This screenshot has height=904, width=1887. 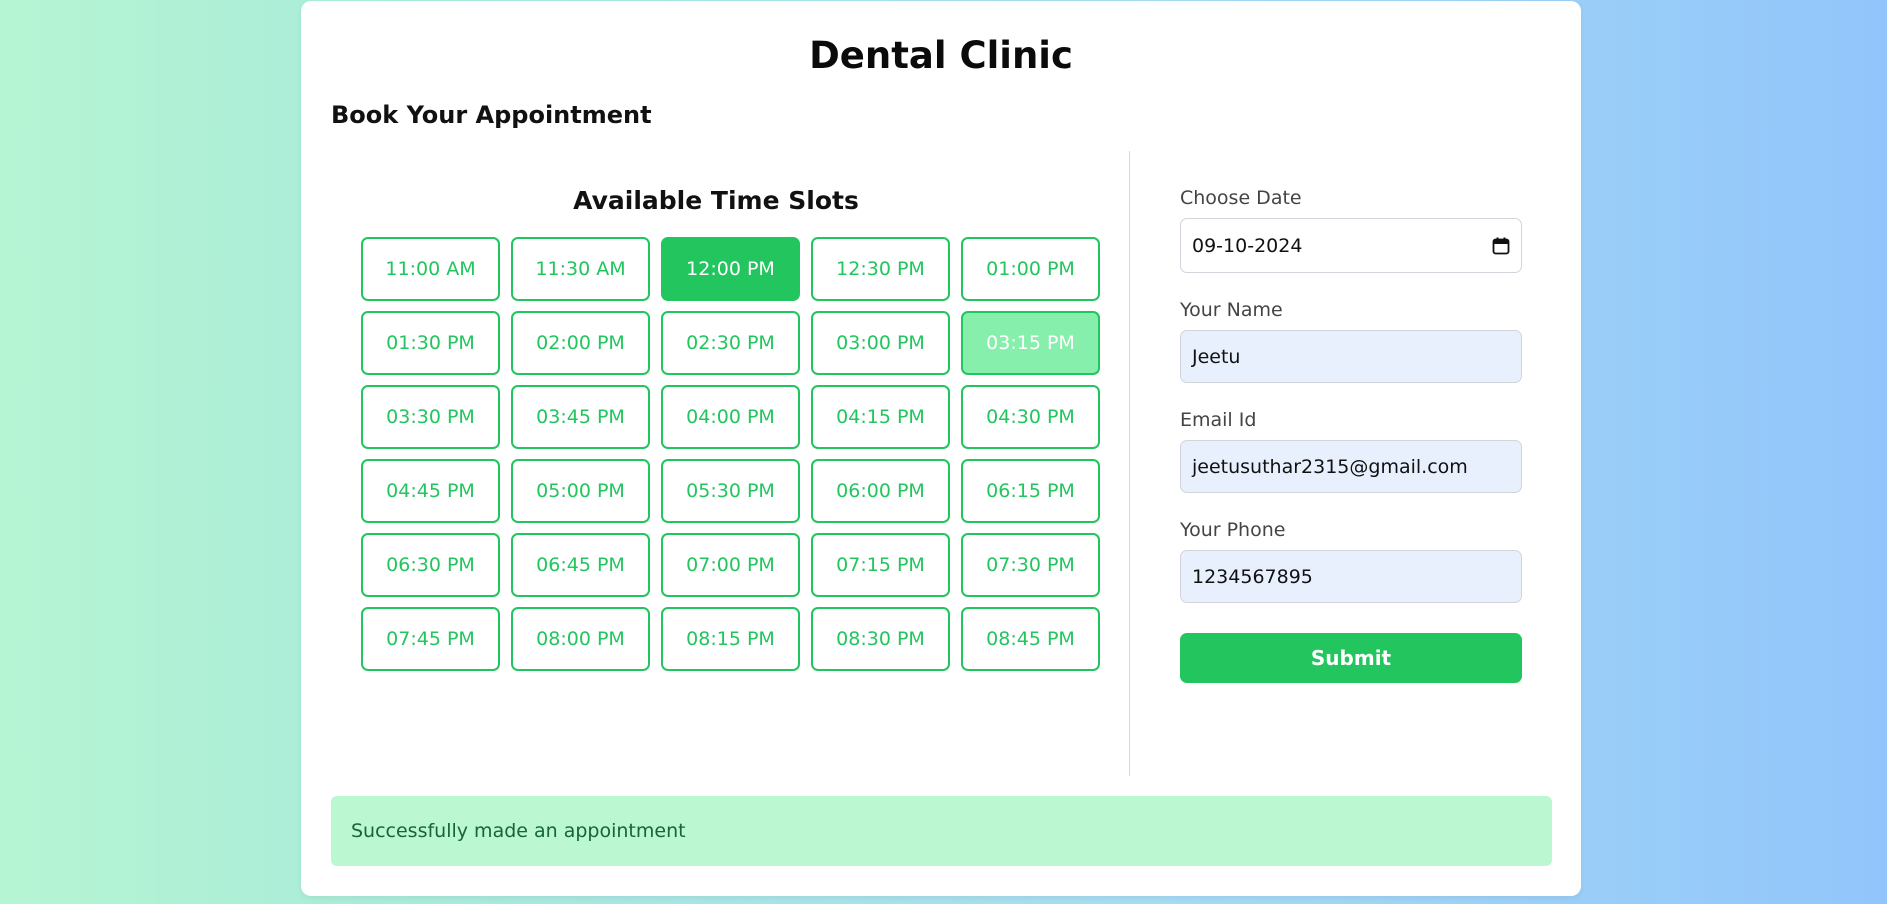 I want to click on time-slot-button: 04:30 PM, so click(x=1030, y=417).